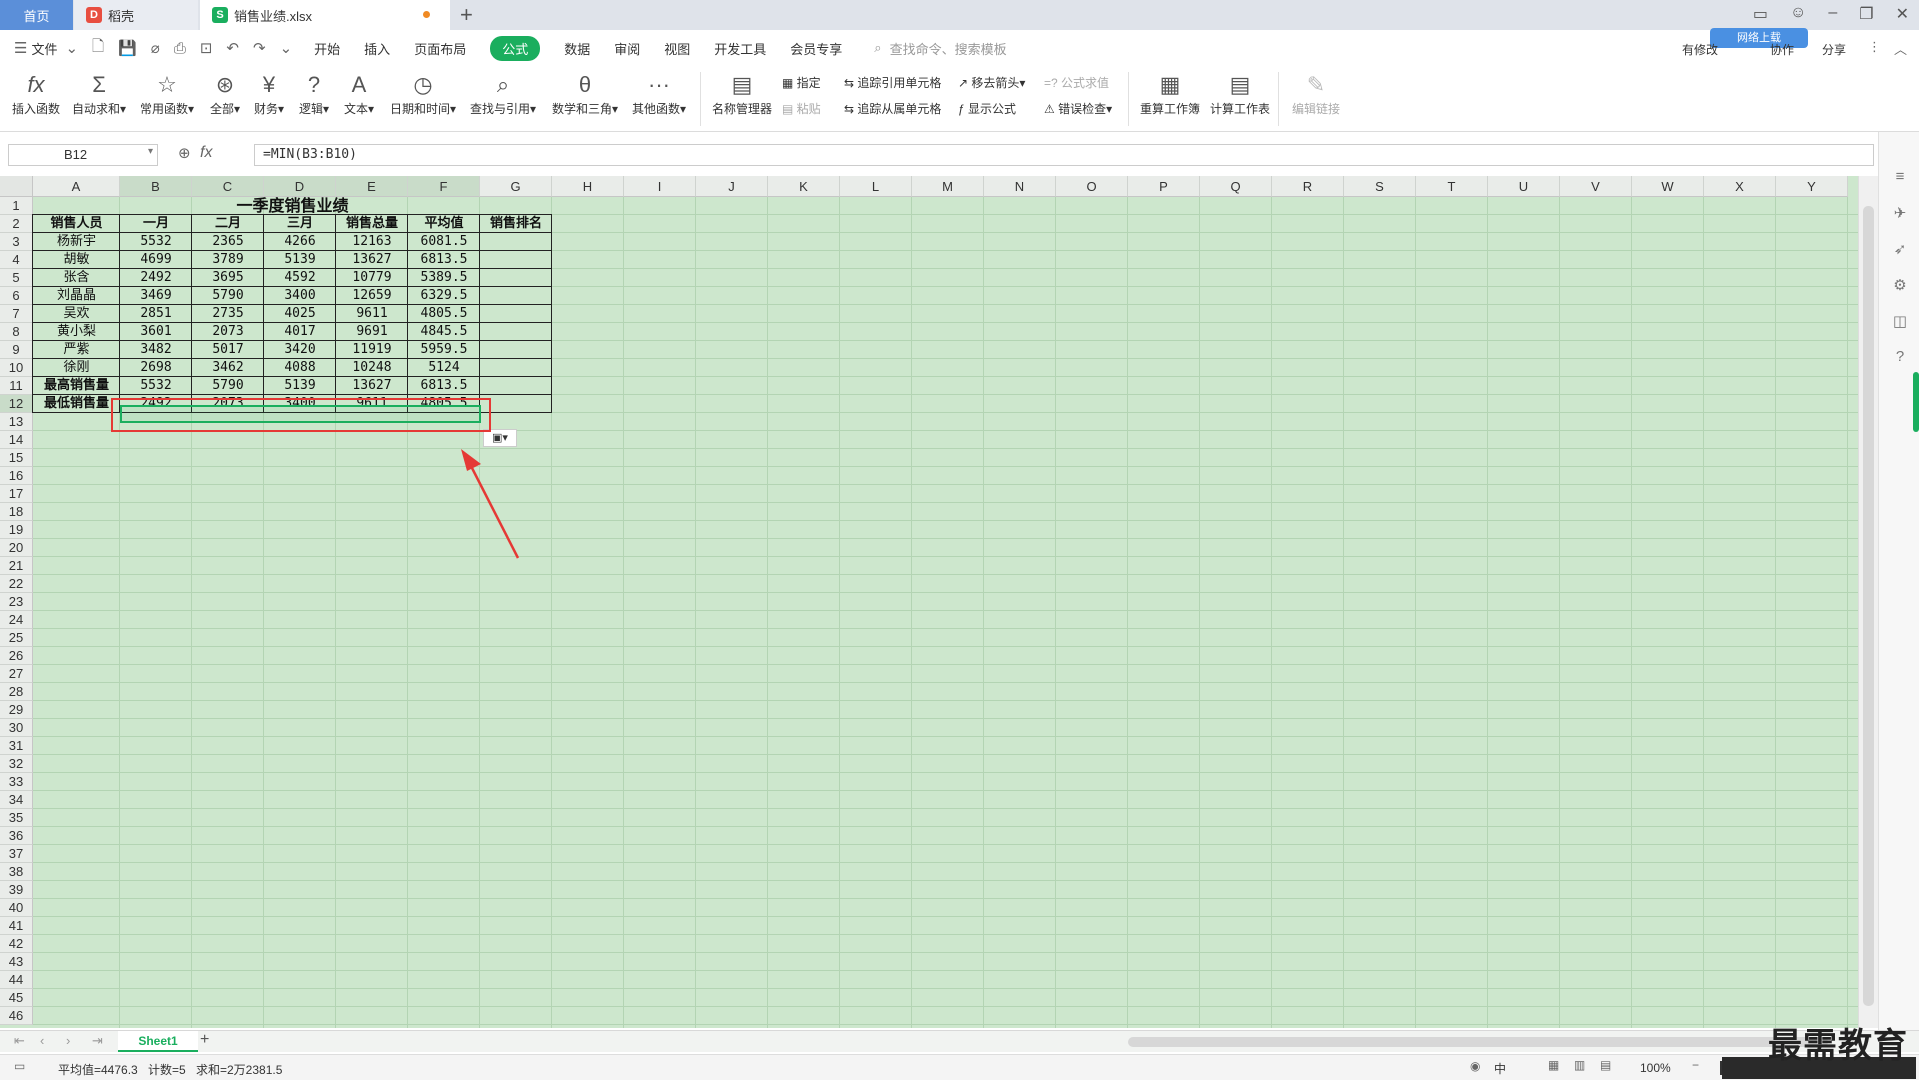 The image size is (1919, 1080). What do you see at coordinates (16, 494) in the screenshot?
I see `row-header-17: 17` at bounding box center [16, 494].